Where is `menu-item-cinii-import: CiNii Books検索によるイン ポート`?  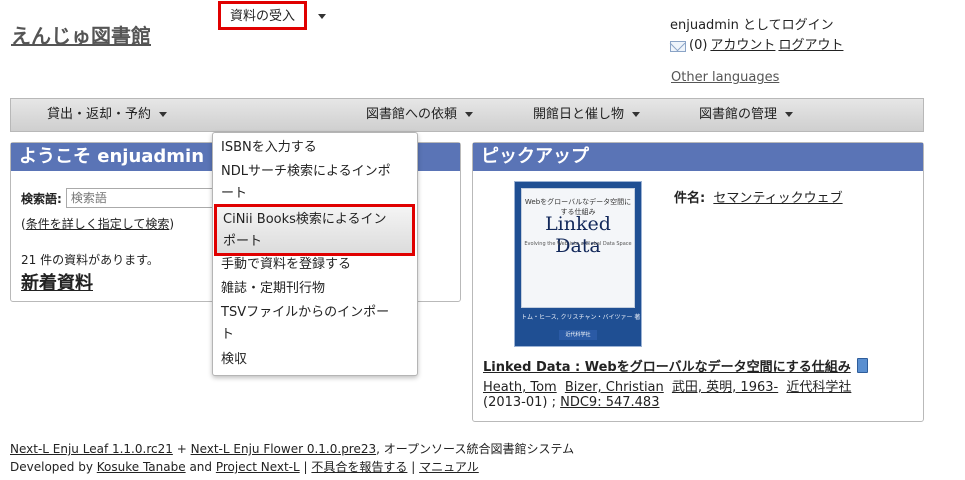
menu-item-cinii-import: CiNii Books検索によるイン ポート is located at coordinates (314, 230).